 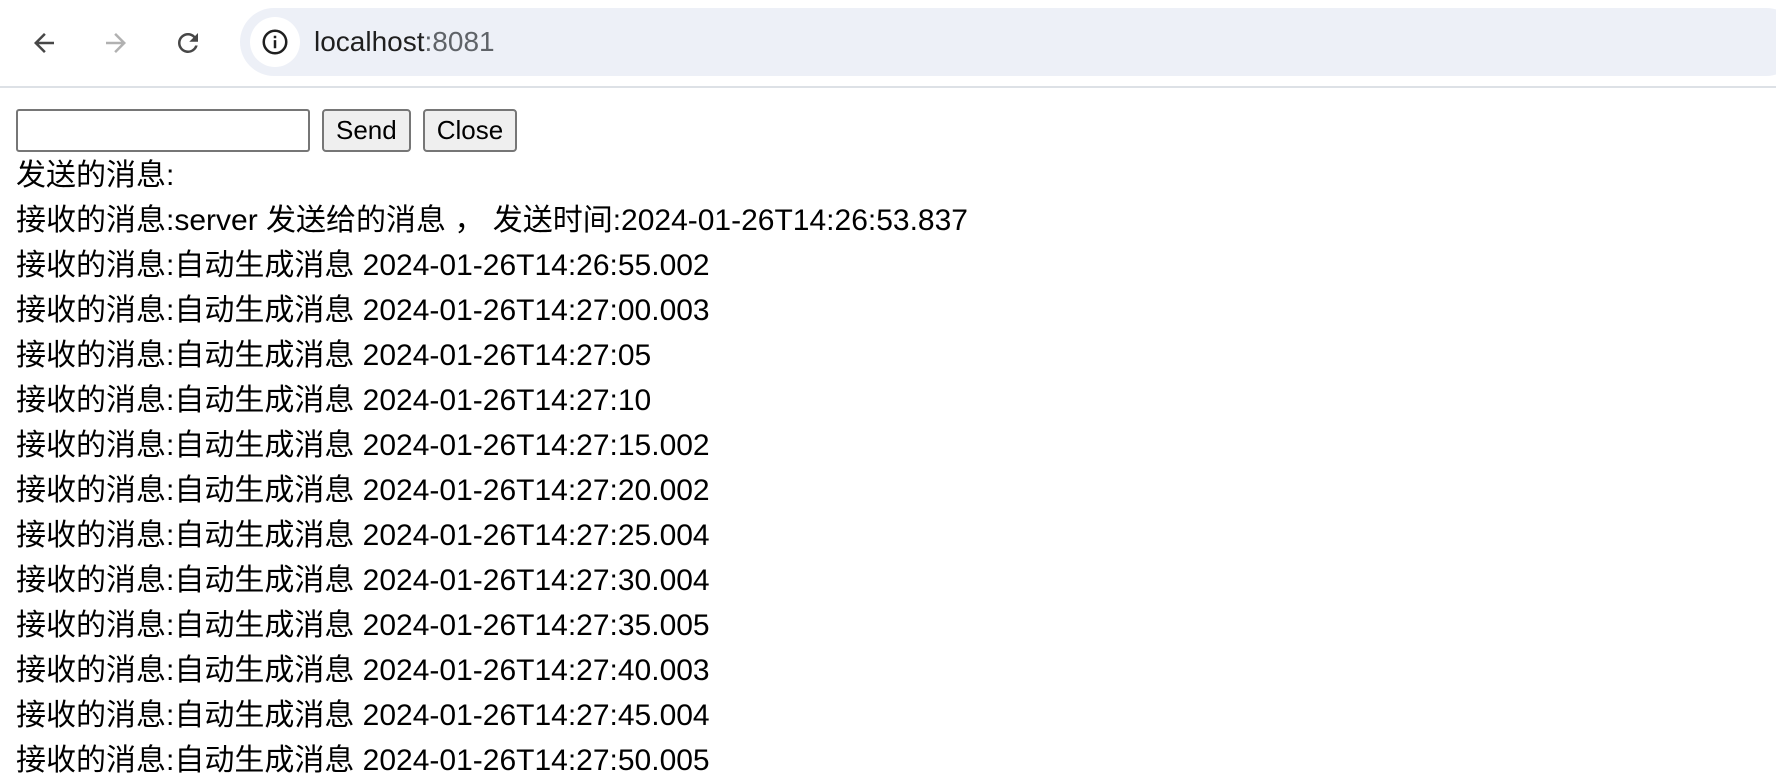 I want to click on received-message-line: 接收的消息:自动生成消息 2024-01-26T14:27:05, so click(x=334, y=355).